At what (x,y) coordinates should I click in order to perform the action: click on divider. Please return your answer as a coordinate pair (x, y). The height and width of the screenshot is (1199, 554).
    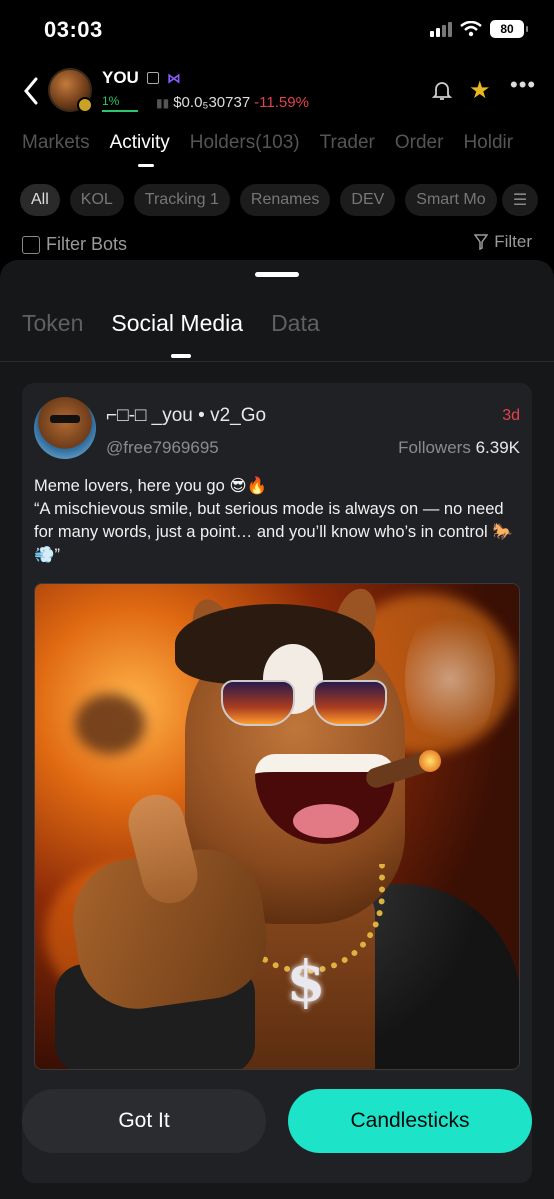
    Looking at the image, I should click on (277, 361).